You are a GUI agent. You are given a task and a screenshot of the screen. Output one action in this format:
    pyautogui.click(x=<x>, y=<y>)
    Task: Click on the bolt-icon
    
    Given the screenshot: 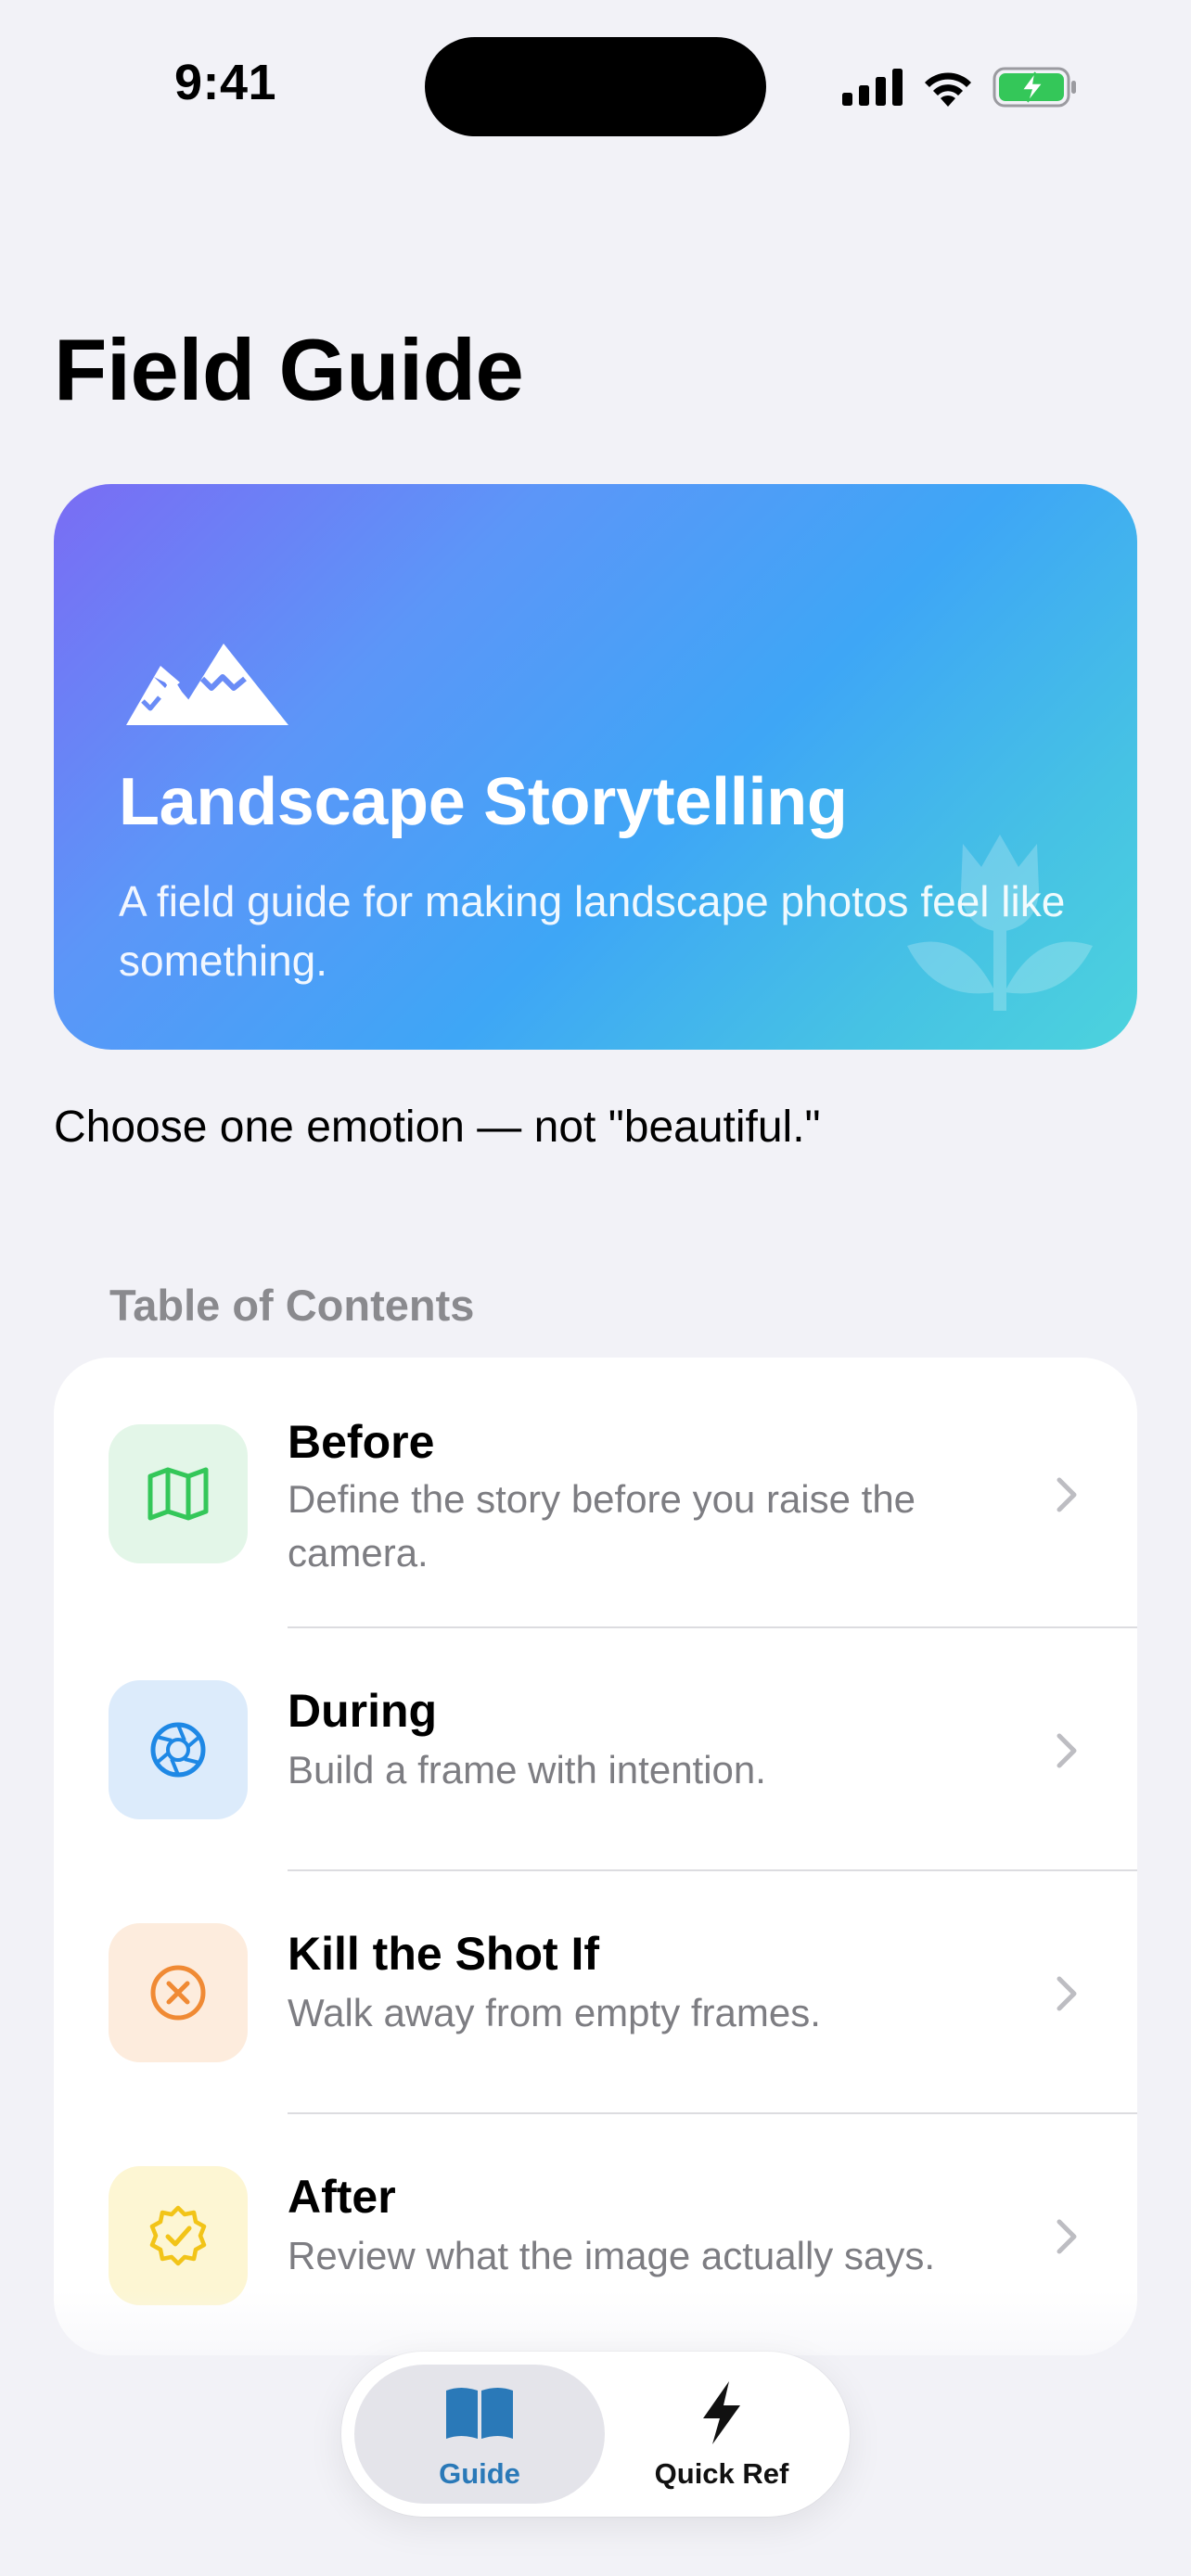 What is the action you would take?
    pyautogui.click(x=721, y=2412)
    